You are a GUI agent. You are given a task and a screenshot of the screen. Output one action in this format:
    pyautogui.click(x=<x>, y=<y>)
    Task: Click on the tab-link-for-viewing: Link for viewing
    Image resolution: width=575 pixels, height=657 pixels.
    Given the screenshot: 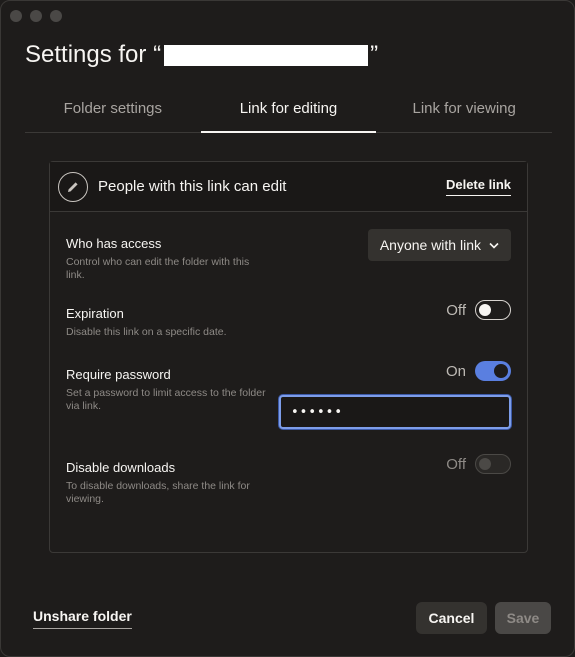 What is the action you would take?
    pyautogui.click(x=464, y=109)
    